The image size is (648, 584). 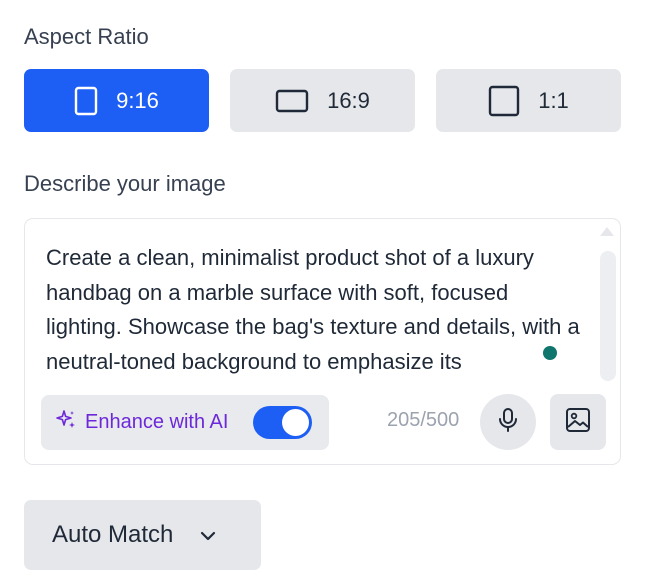 What do you see at coordinates (66, 422) in the screenshot?
I see `sparkle-icon` at bounding box center [66, 422].